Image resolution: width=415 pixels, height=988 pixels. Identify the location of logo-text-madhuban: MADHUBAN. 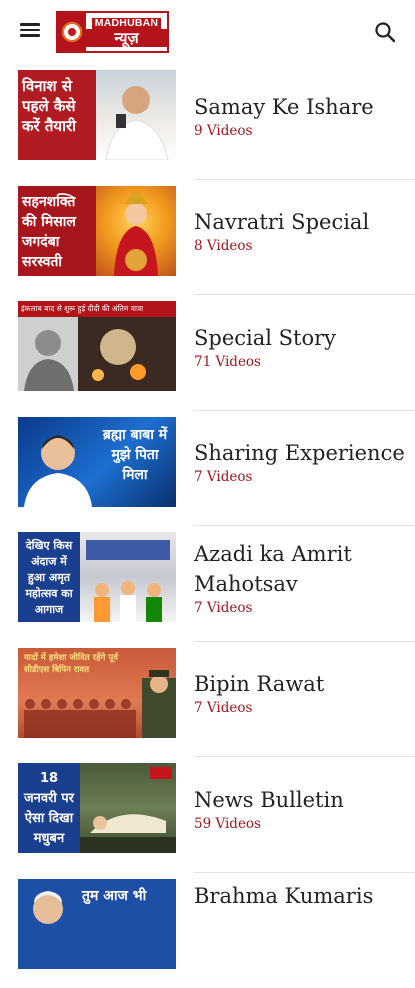
(126, 23).